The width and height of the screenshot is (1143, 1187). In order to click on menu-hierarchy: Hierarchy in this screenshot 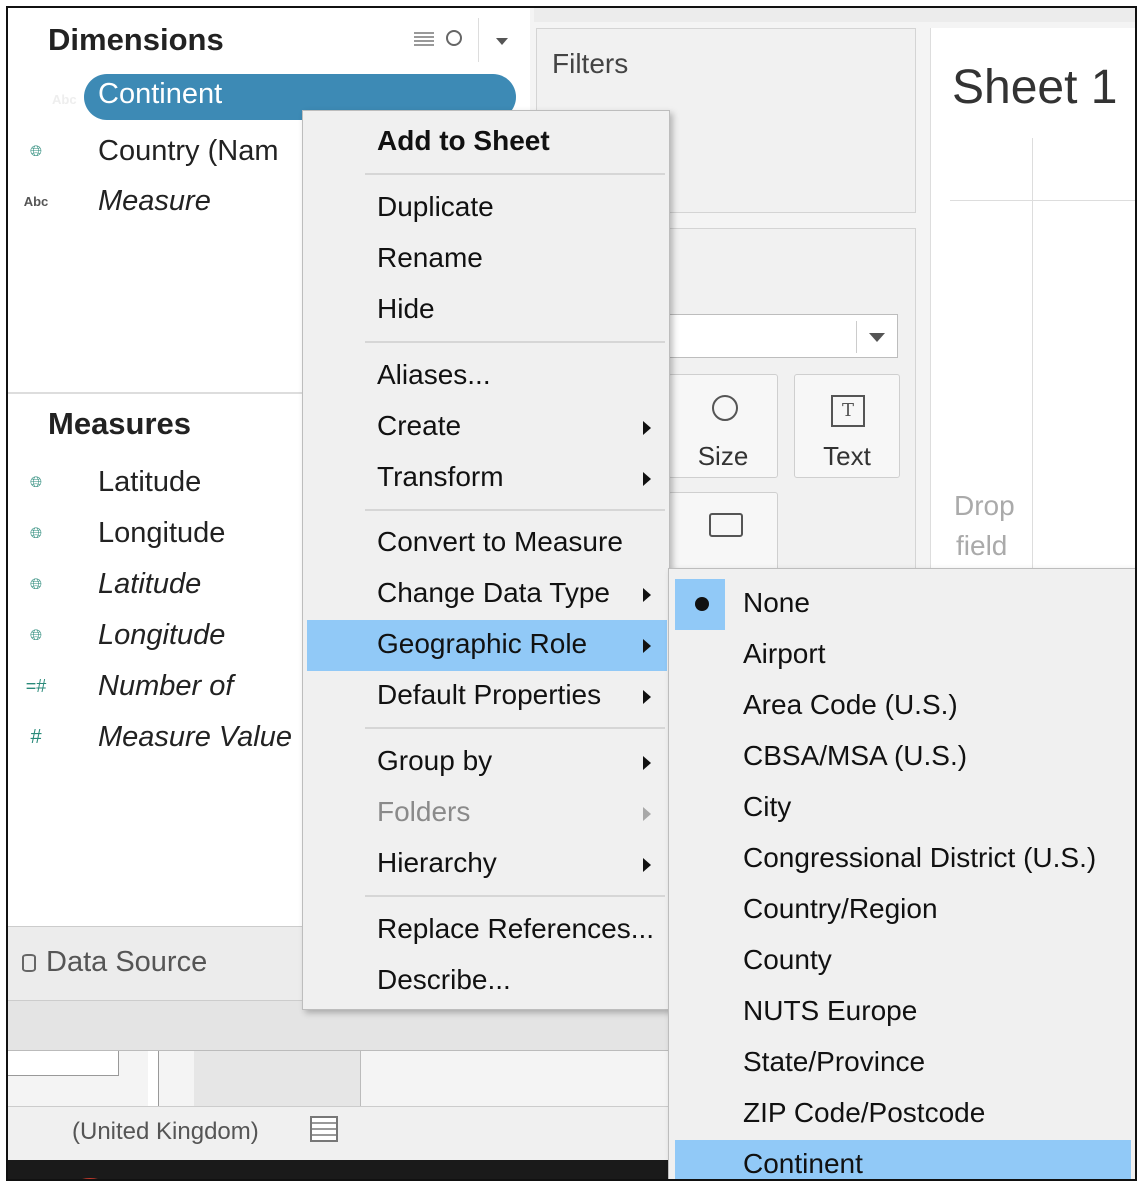, I will do `click(486, 864)`.